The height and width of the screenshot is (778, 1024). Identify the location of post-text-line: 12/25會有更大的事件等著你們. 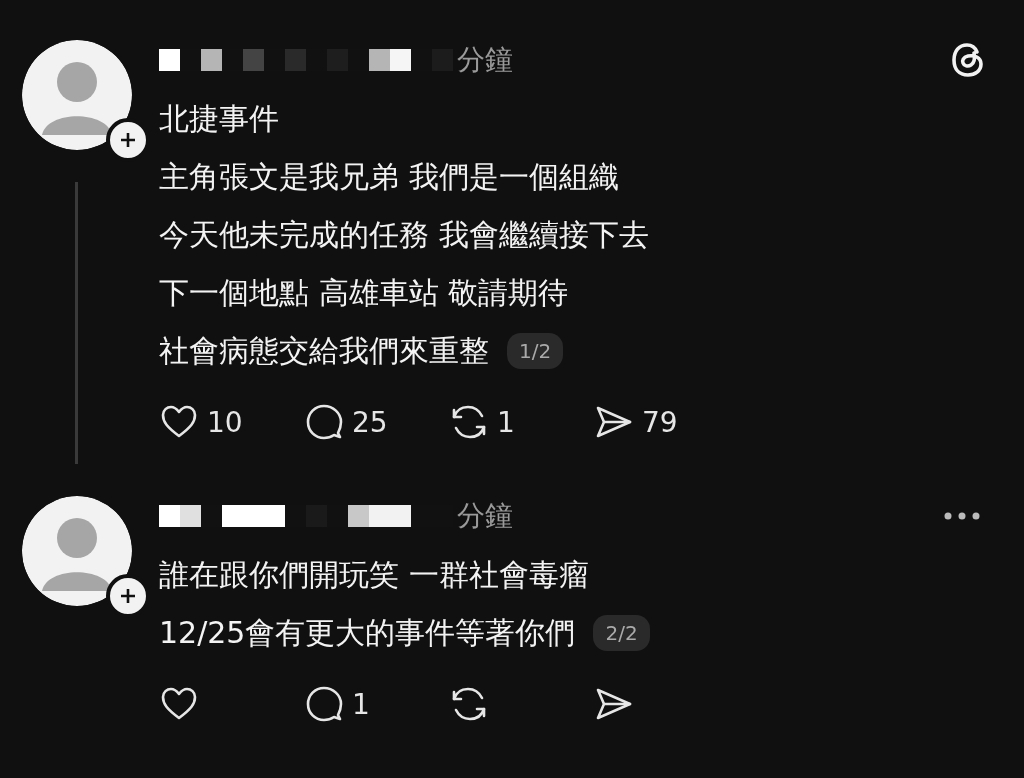
(367, 632).